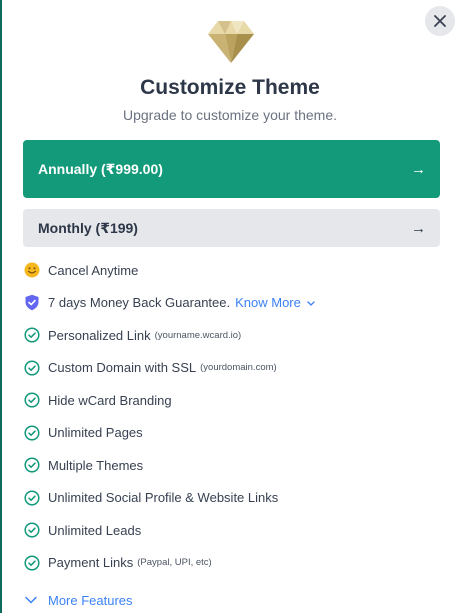  I want to click on feature-text: Multiple Themes, so click(96, 465).